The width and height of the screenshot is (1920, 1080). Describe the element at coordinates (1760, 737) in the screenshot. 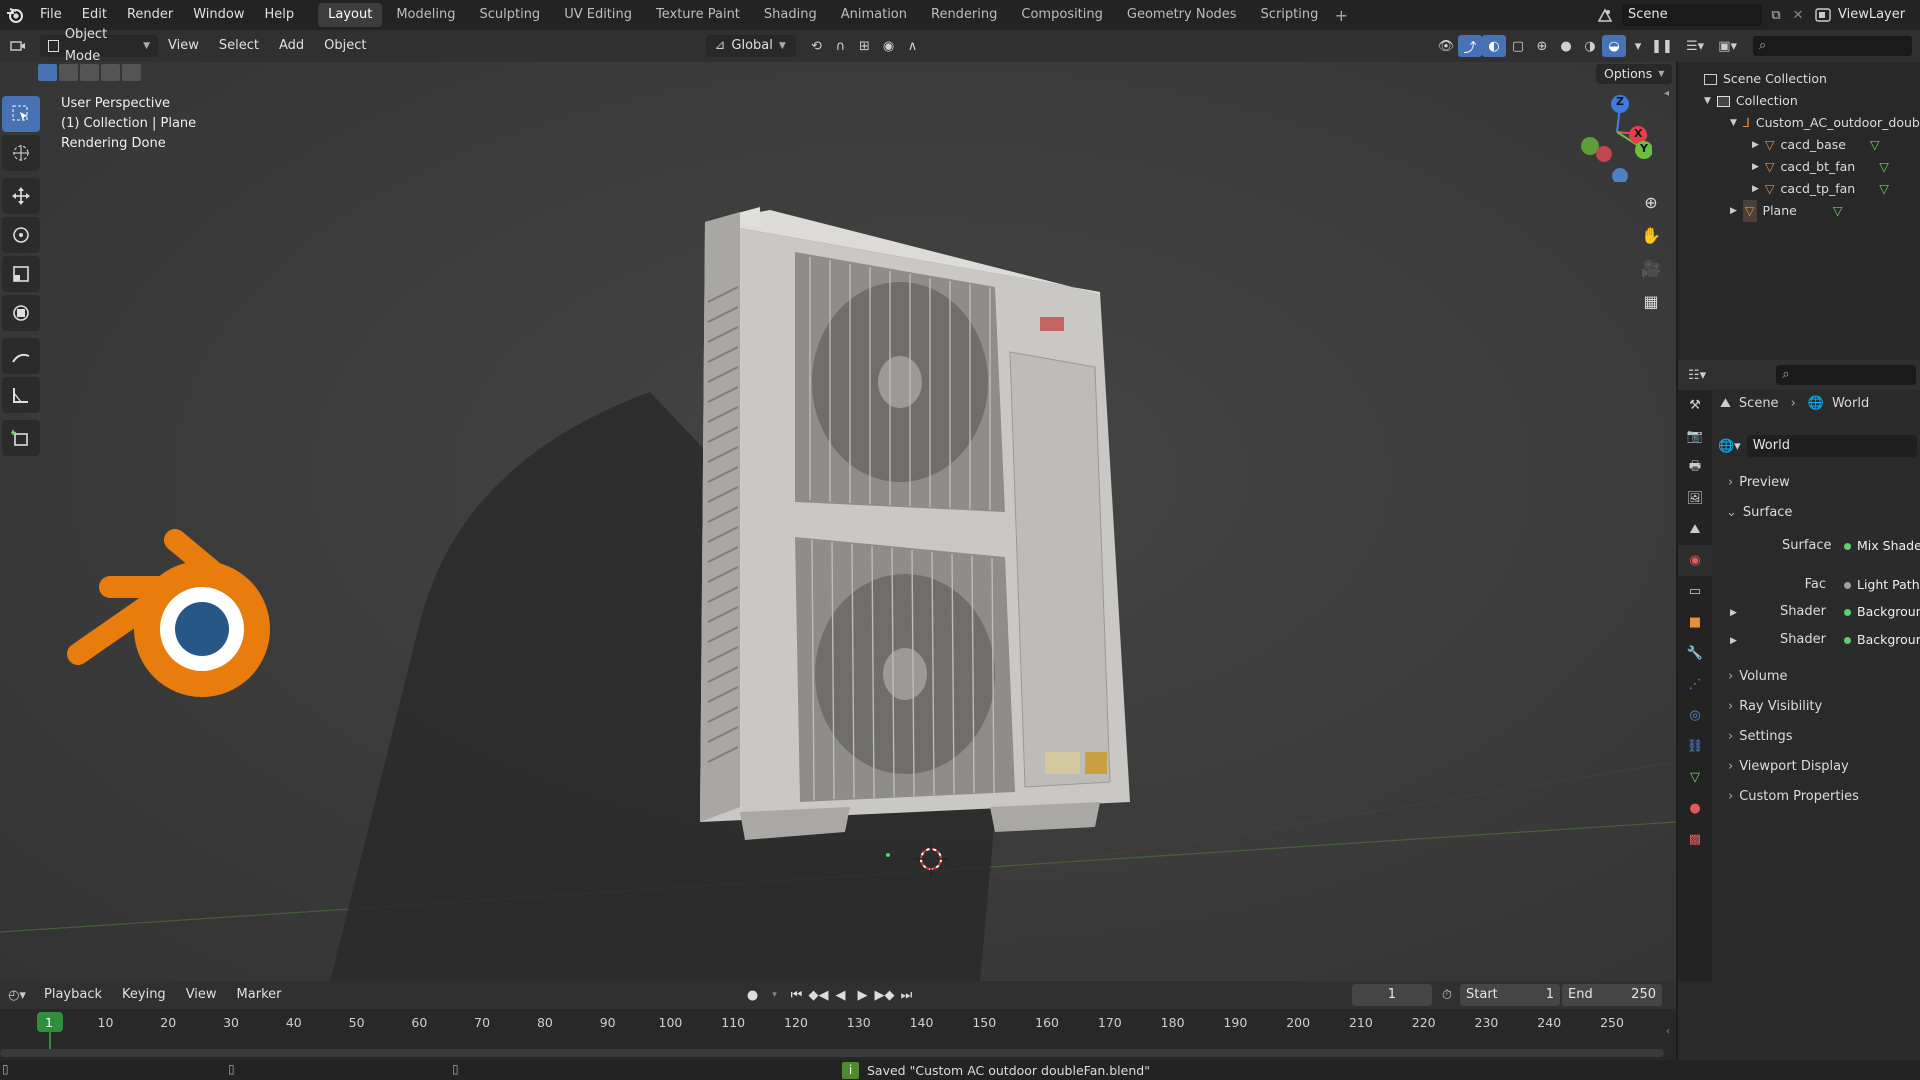

I see `panel-settings: › Settings` at that location.